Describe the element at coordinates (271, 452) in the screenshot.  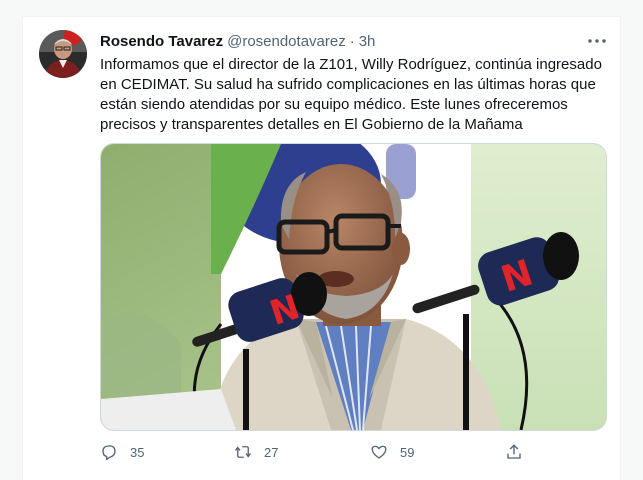
I see `retweet-count: 27` at that location.